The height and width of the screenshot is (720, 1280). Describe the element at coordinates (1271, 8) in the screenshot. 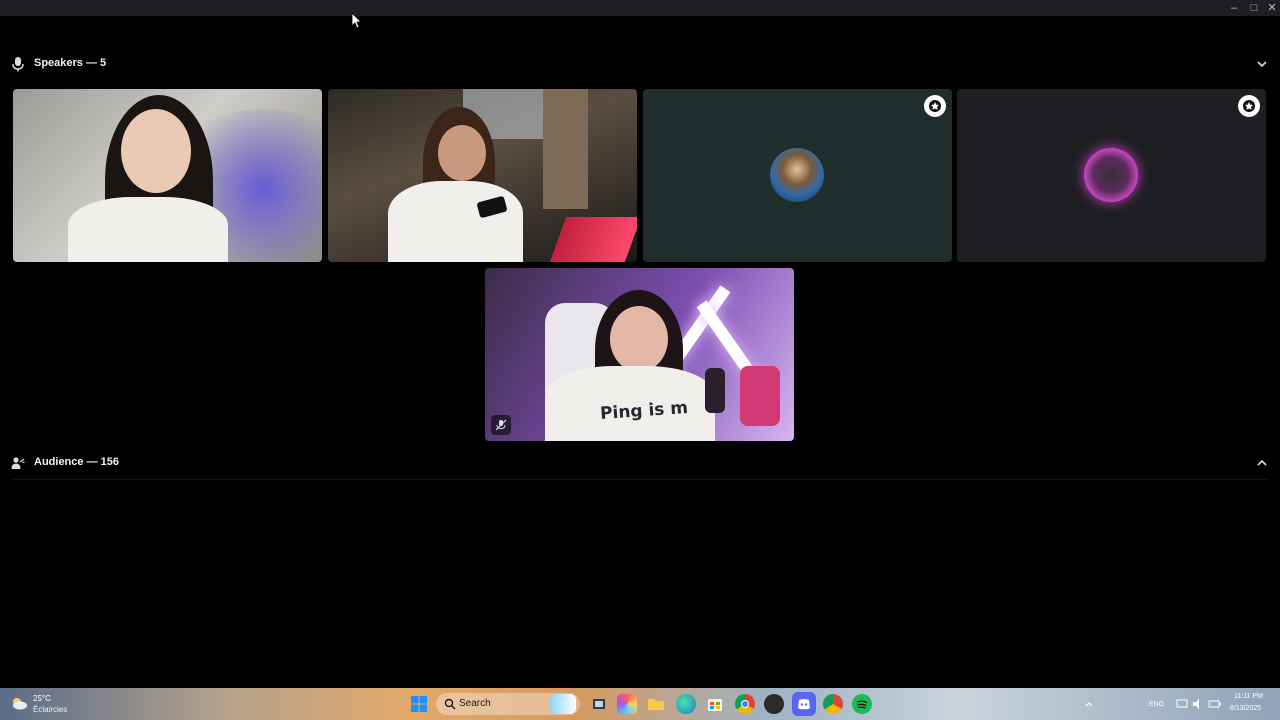

I see `close-button: ✕` at that location.